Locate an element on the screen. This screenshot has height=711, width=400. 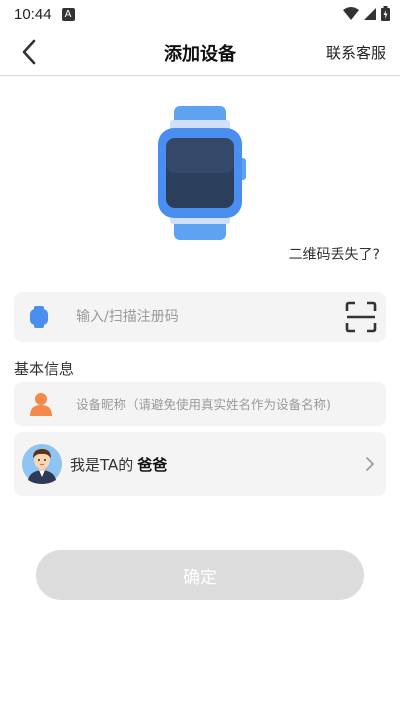
nickname-input is located at coordinates (226, 404).